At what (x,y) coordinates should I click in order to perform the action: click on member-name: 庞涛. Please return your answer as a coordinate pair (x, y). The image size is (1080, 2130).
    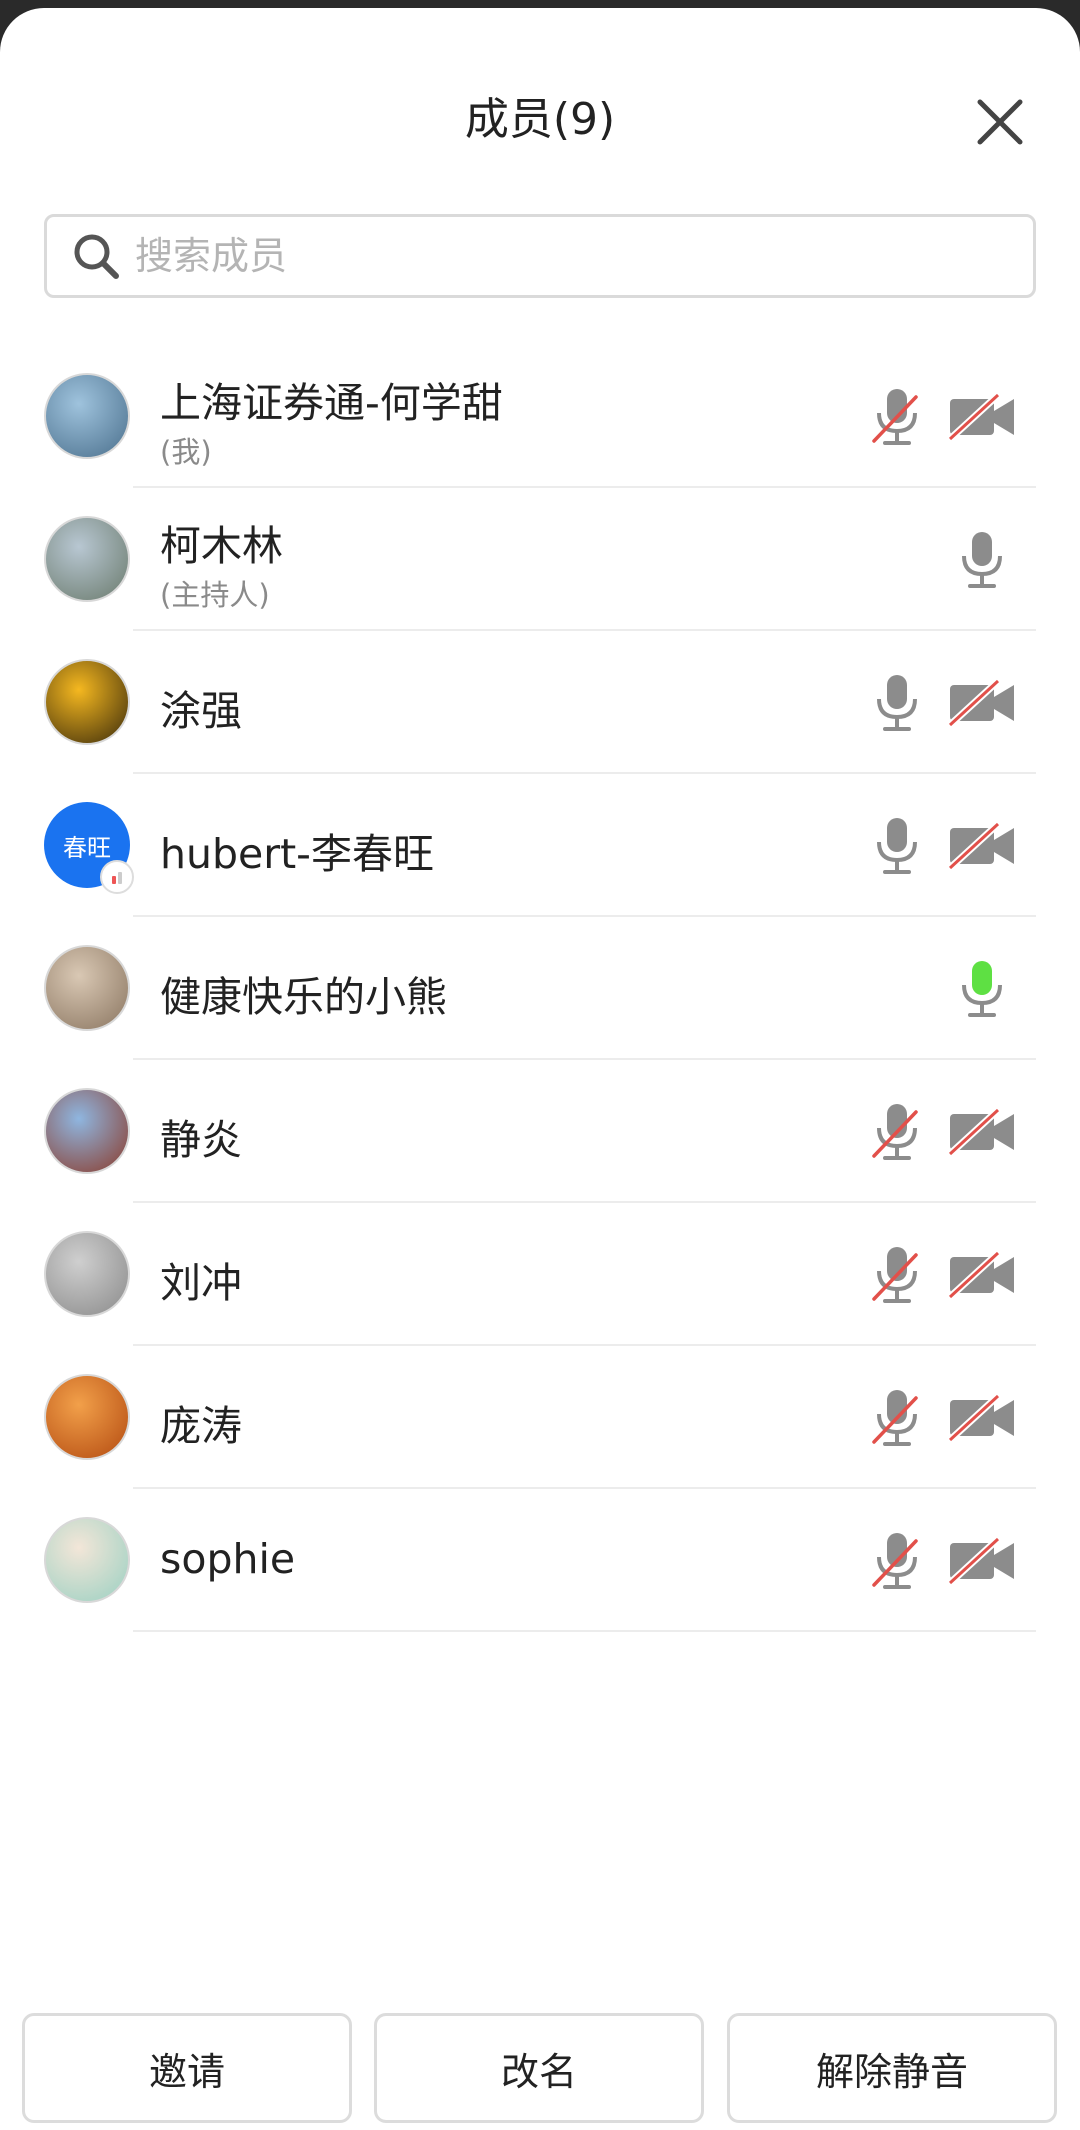
    Looking at the image, I should click on (201, 1426).